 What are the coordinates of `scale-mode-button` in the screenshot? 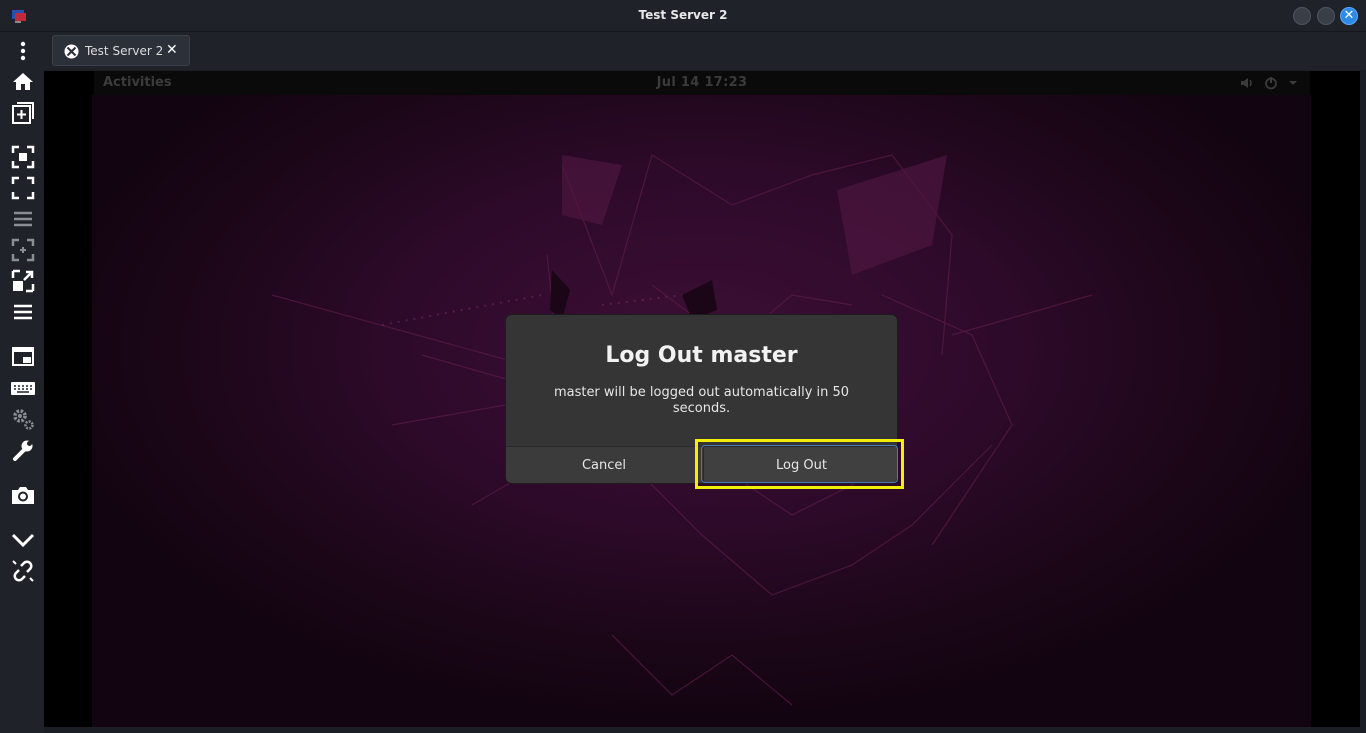 It's located at (23, 219).